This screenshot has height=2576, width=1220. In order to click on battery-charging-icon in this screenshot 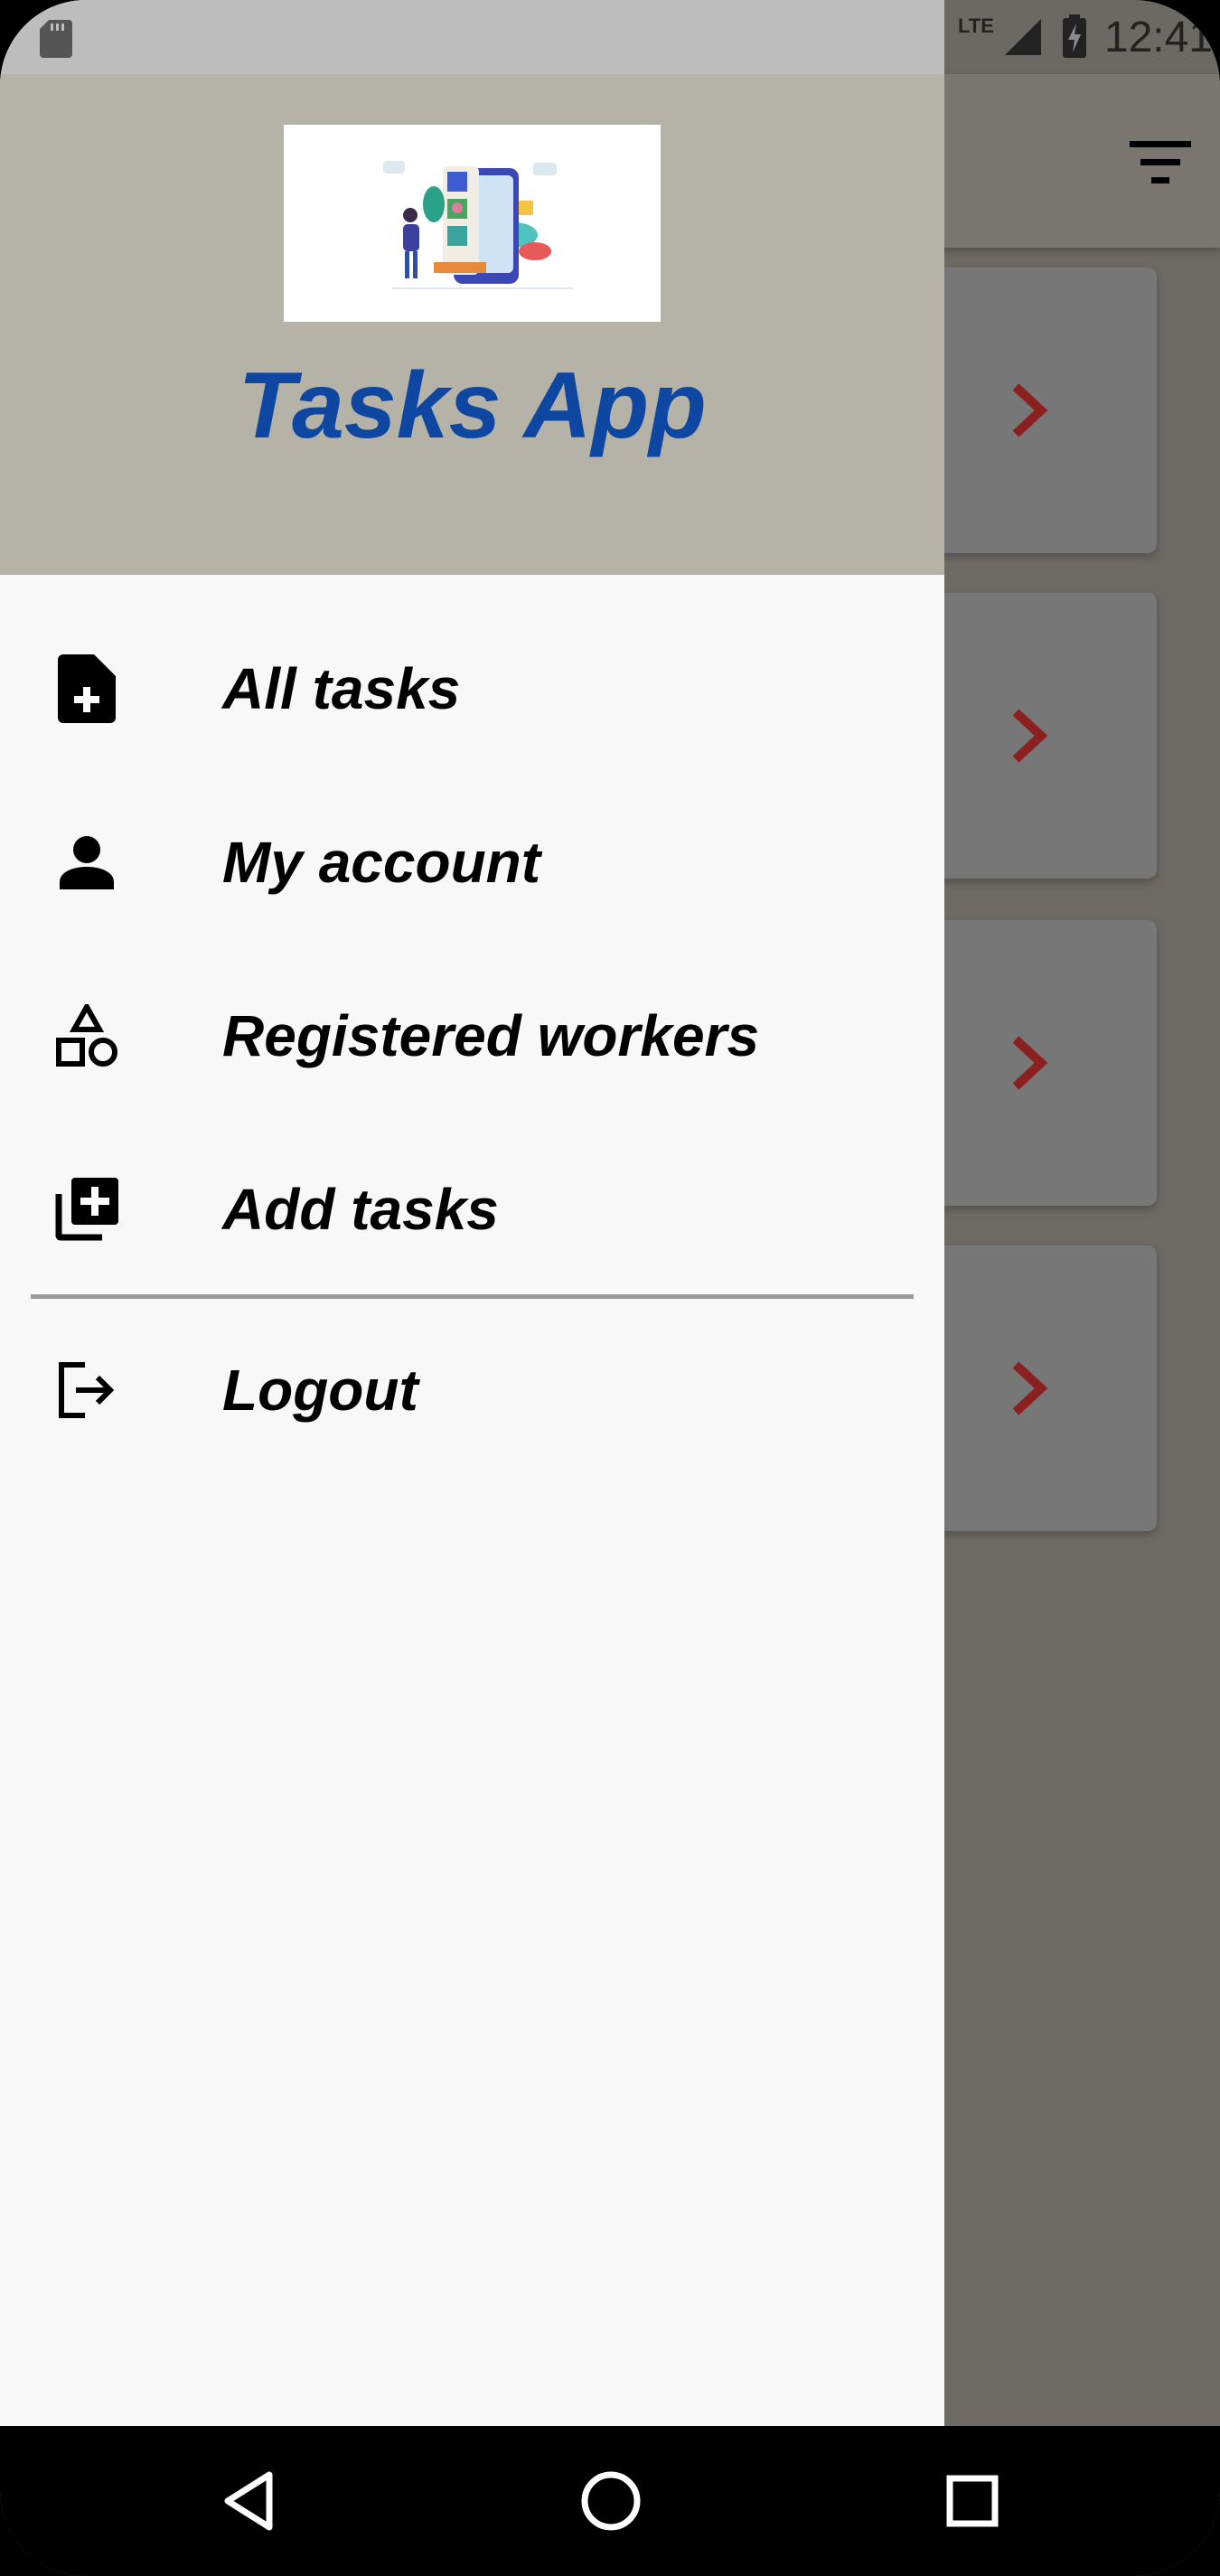, I will do `click(1074, 36)`.